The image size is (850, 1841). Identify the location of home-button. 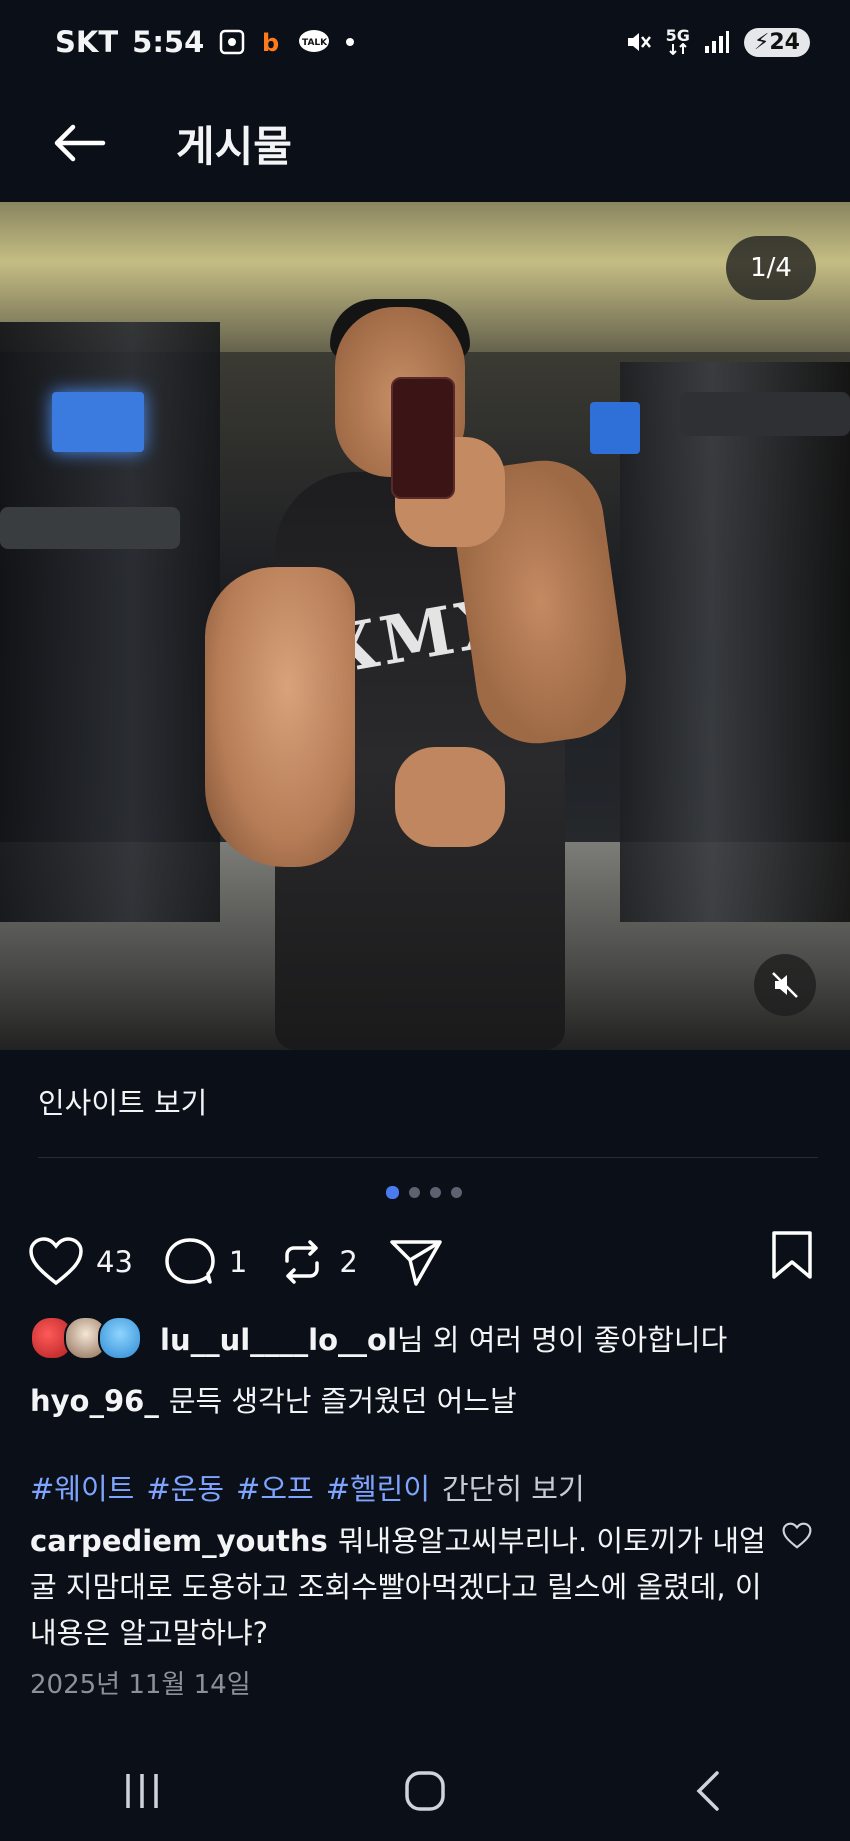
(425, 1791).